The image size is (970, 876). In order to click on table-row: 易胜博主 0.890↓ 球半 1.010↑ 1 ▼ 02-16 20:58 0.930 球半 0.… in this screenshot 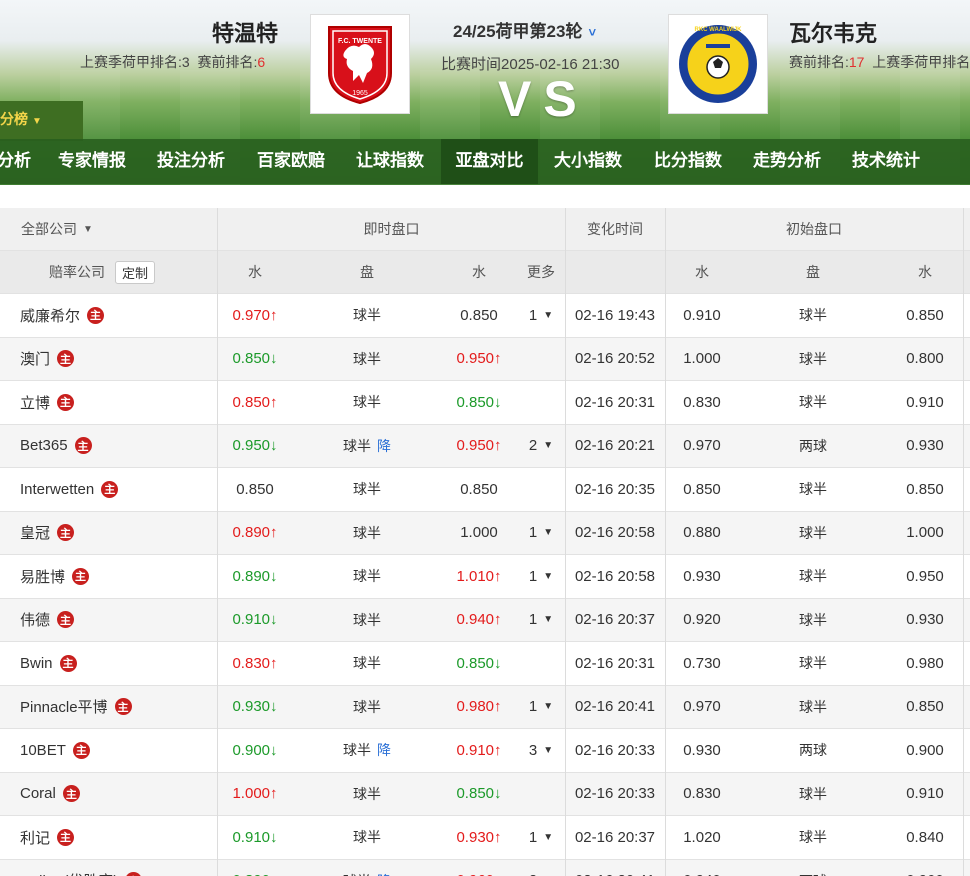, I will do `click(485, 577)`.